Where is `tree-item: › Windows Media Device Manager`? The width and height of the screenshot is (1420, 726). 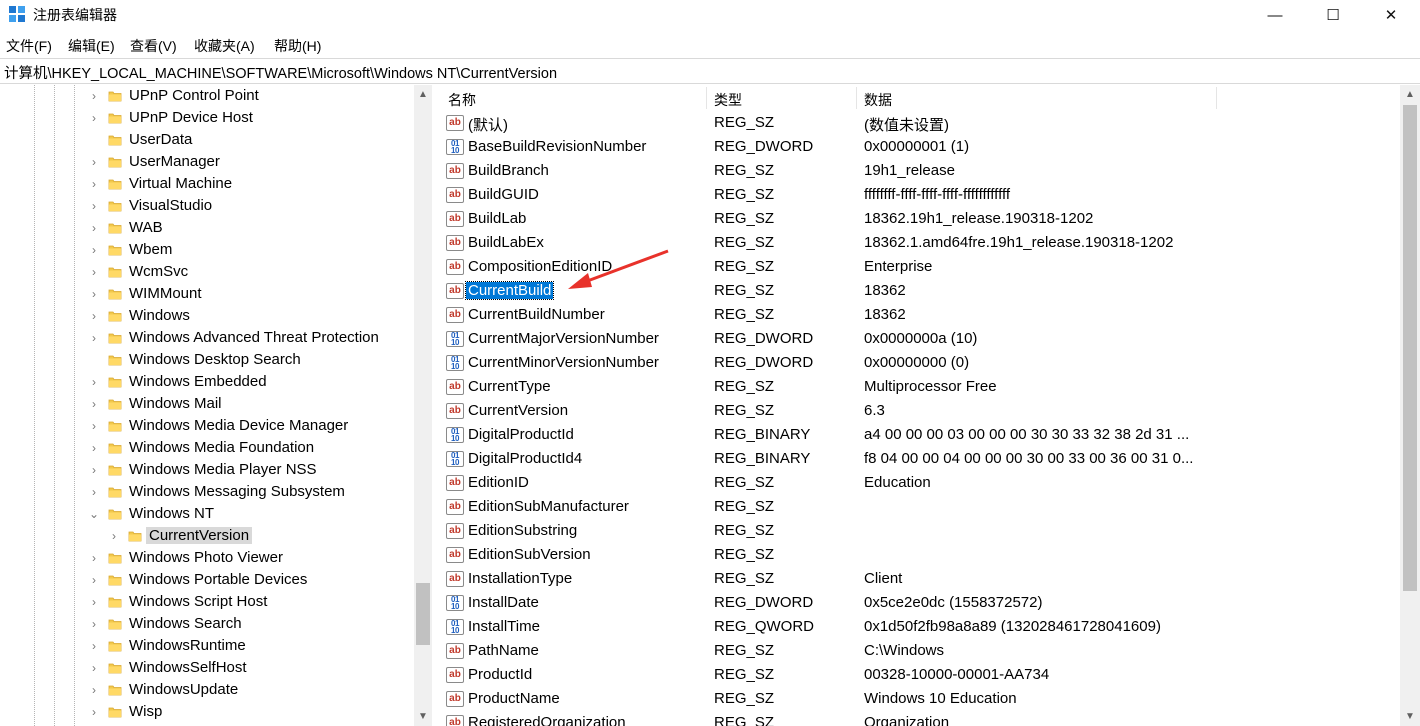
tree-item: › Windows Media Device Manager is located at coordinates (207, 426).